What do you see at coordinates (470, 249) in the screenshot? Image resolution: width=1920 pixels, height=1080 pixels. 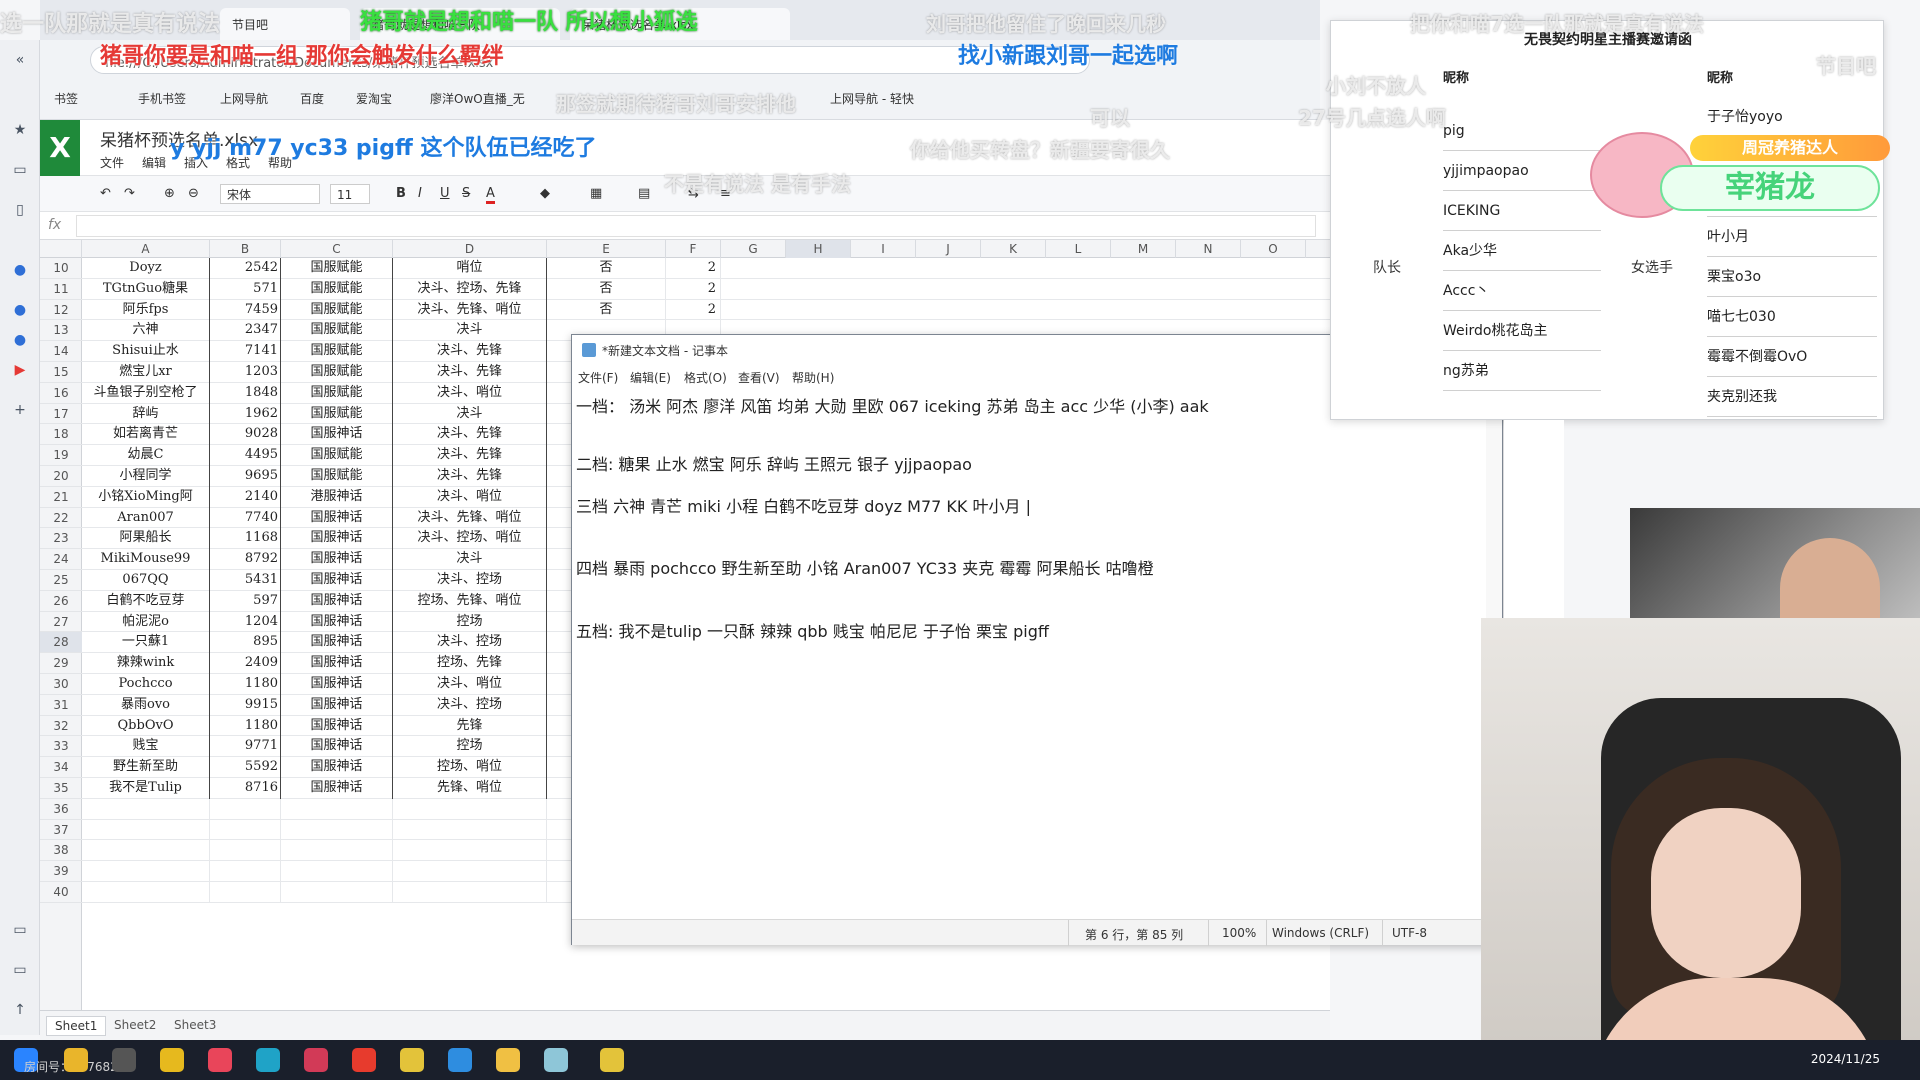 I see `column-header-d: D` at bounding box center [470, 249].